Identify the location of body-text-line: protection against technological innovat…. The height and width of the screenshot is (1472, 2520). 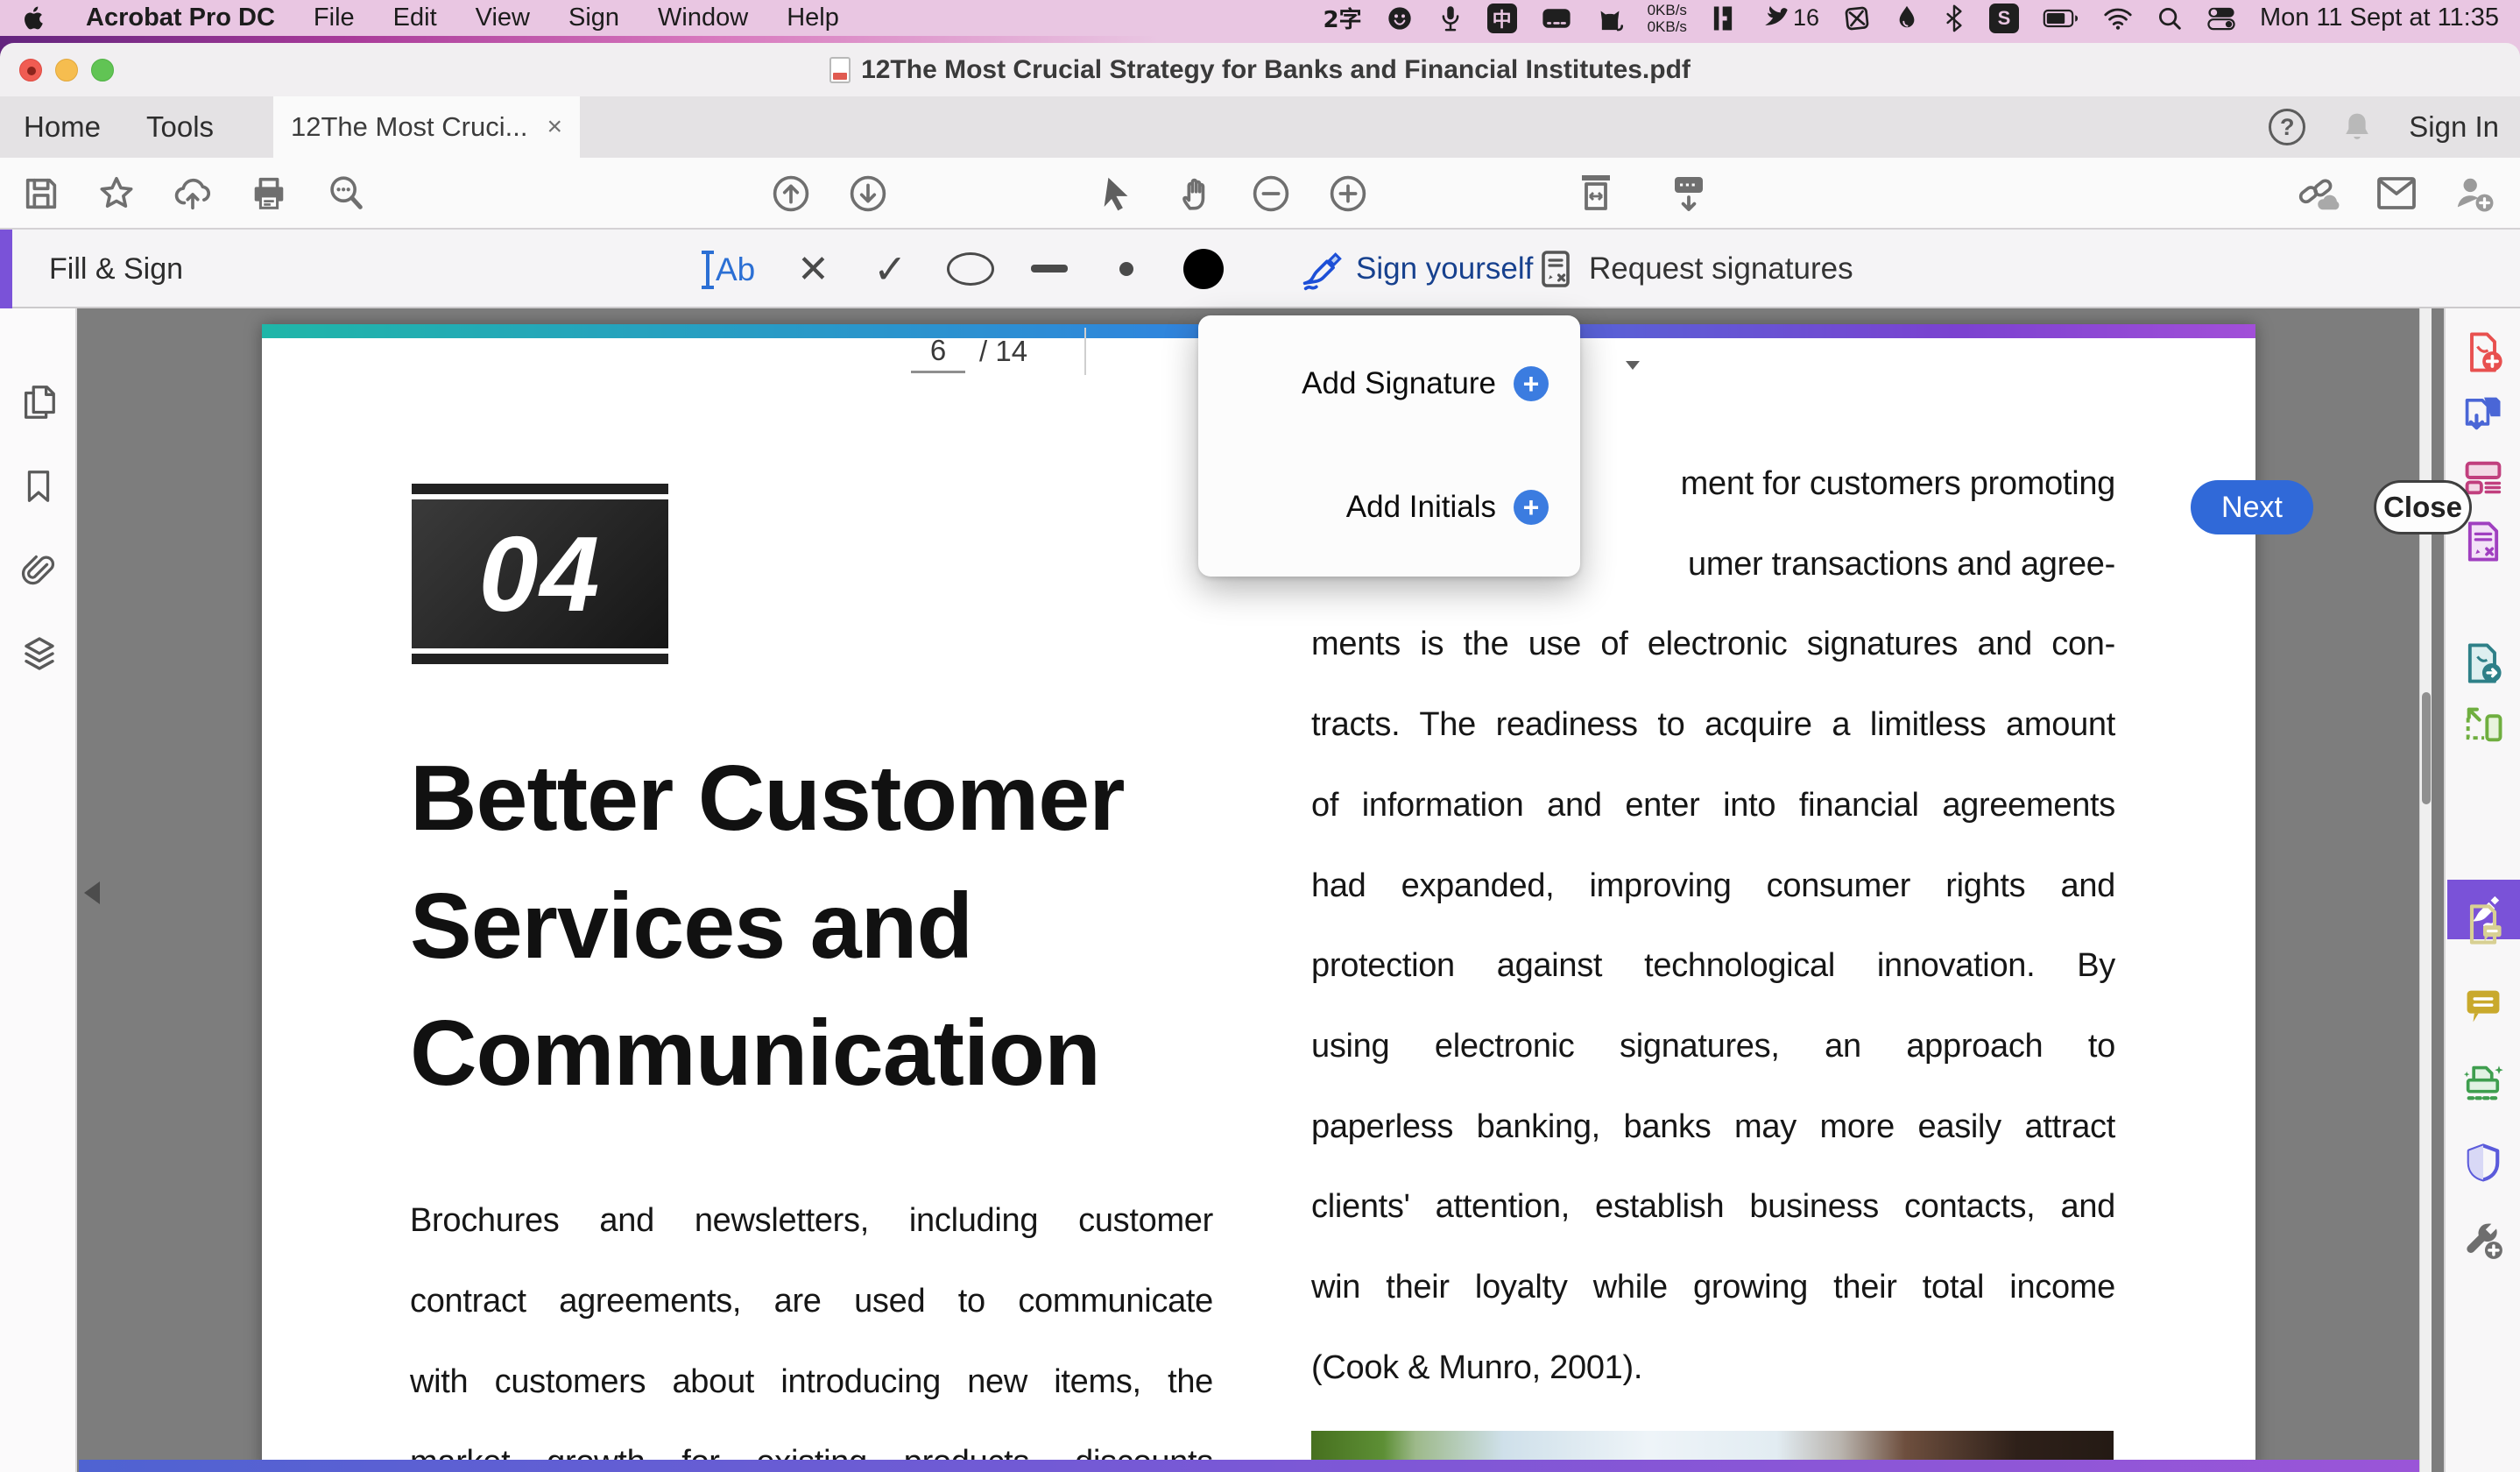
(1713, 965).